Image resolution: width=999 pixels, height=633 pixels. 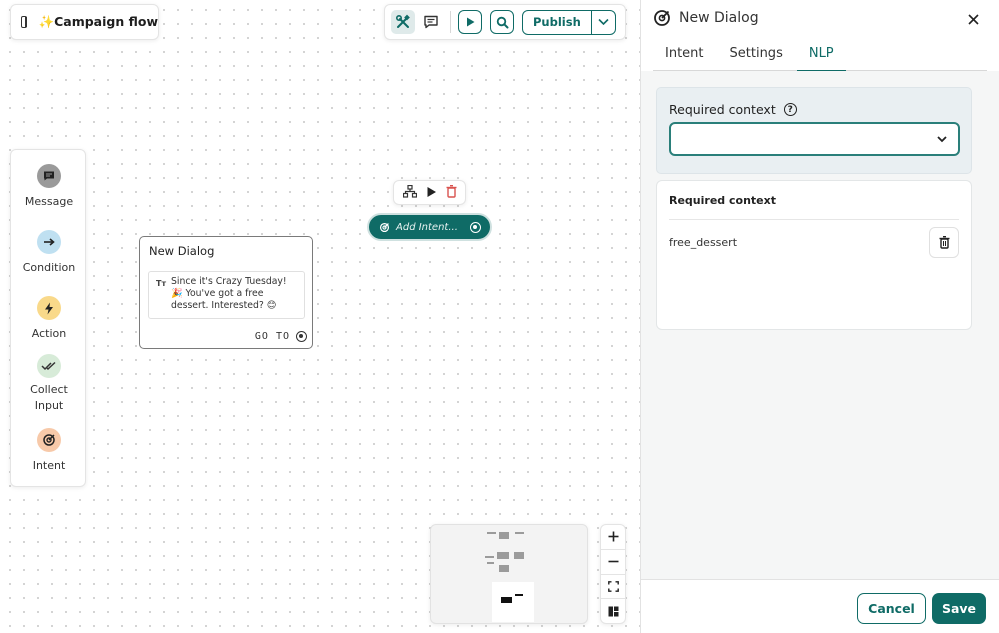 I want to click on comments-button, so click(x=431, y=22).